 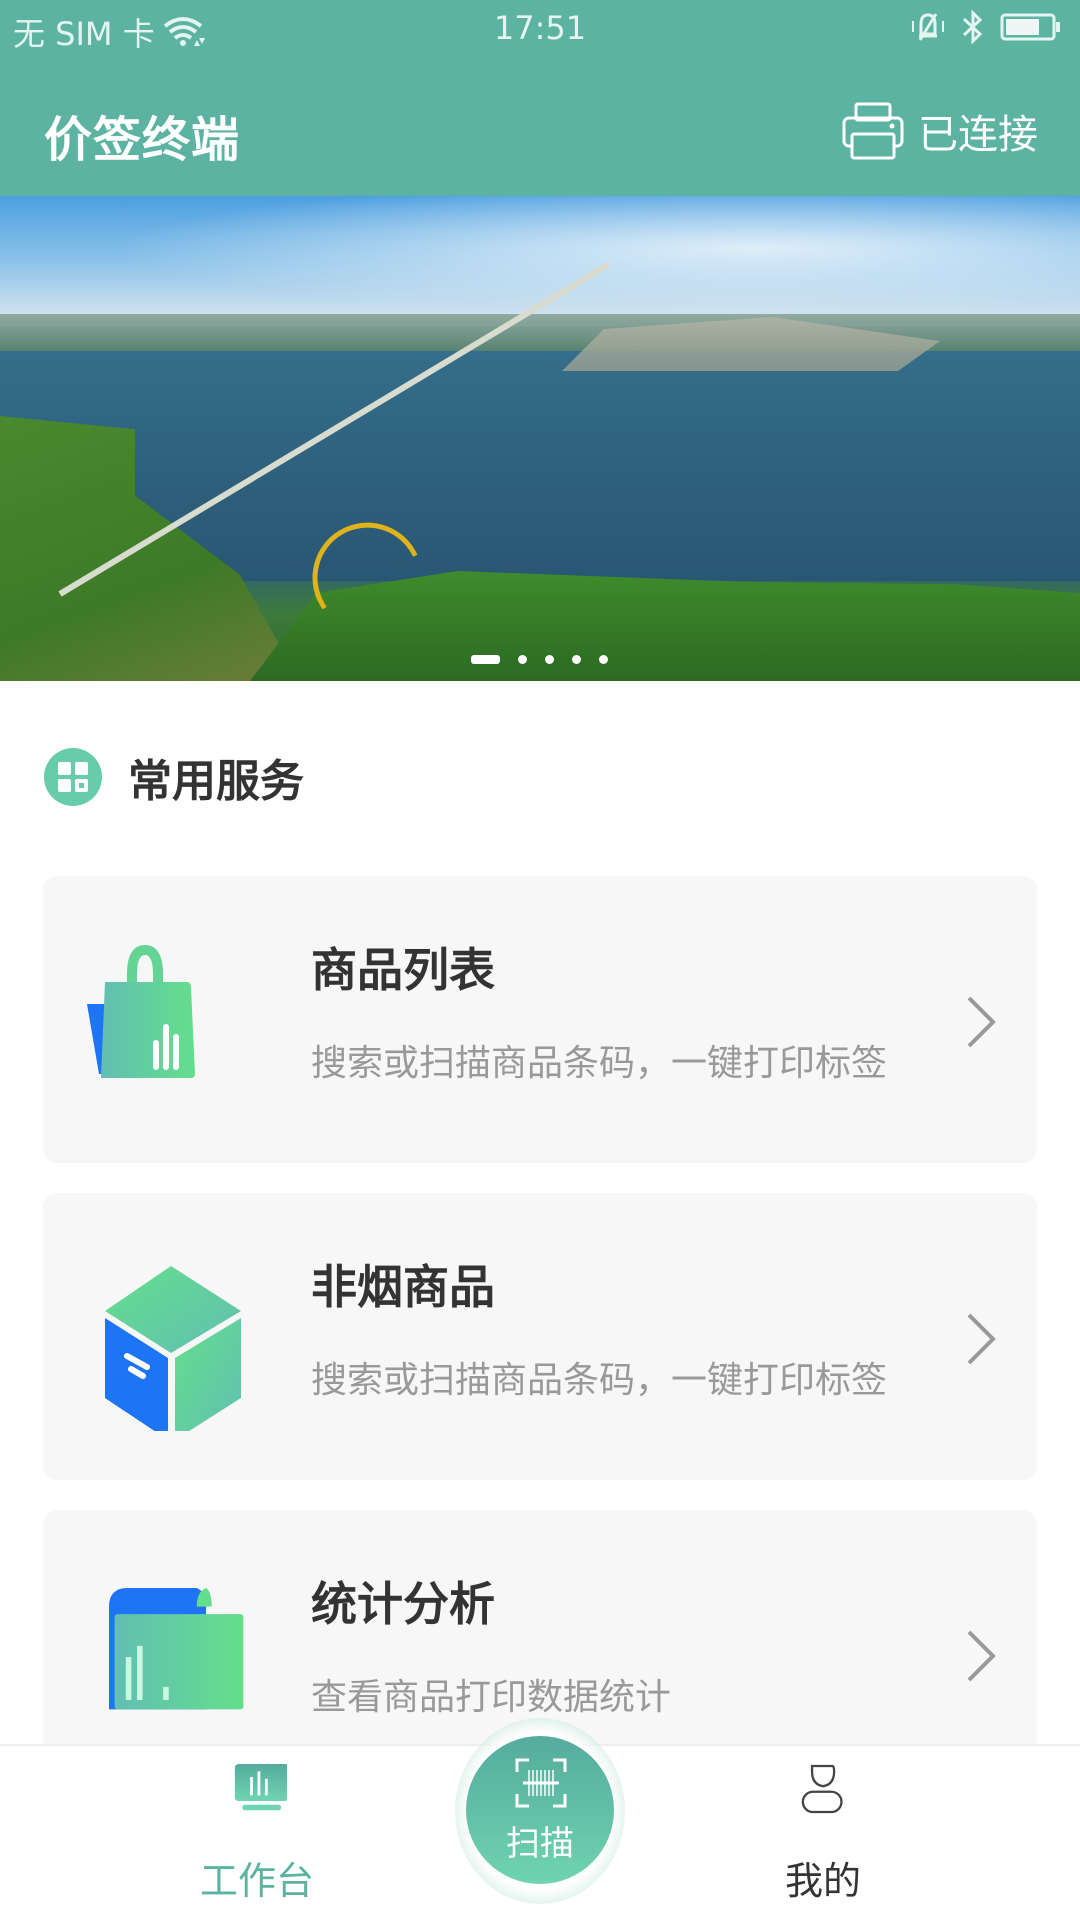 I want to click on printer-icon, so click(x=873, y=131).